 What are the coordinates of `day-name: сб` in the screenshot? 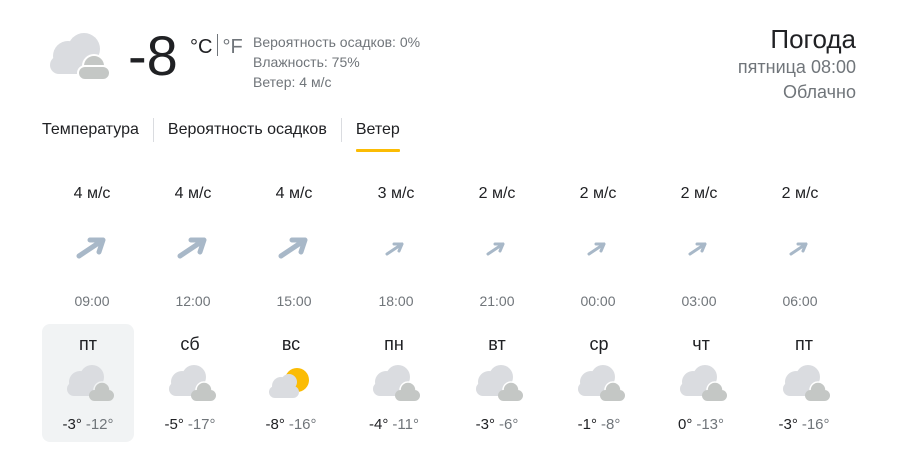 It's located at (190, 344).